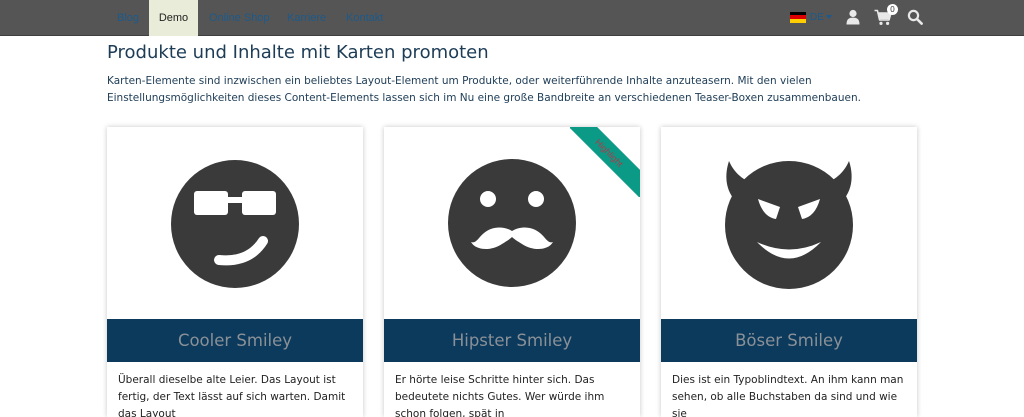 The height and width of the screenshot is (417, 1024). I want to click on nav-item-kontakt: Kontakt, so click(364, 18).